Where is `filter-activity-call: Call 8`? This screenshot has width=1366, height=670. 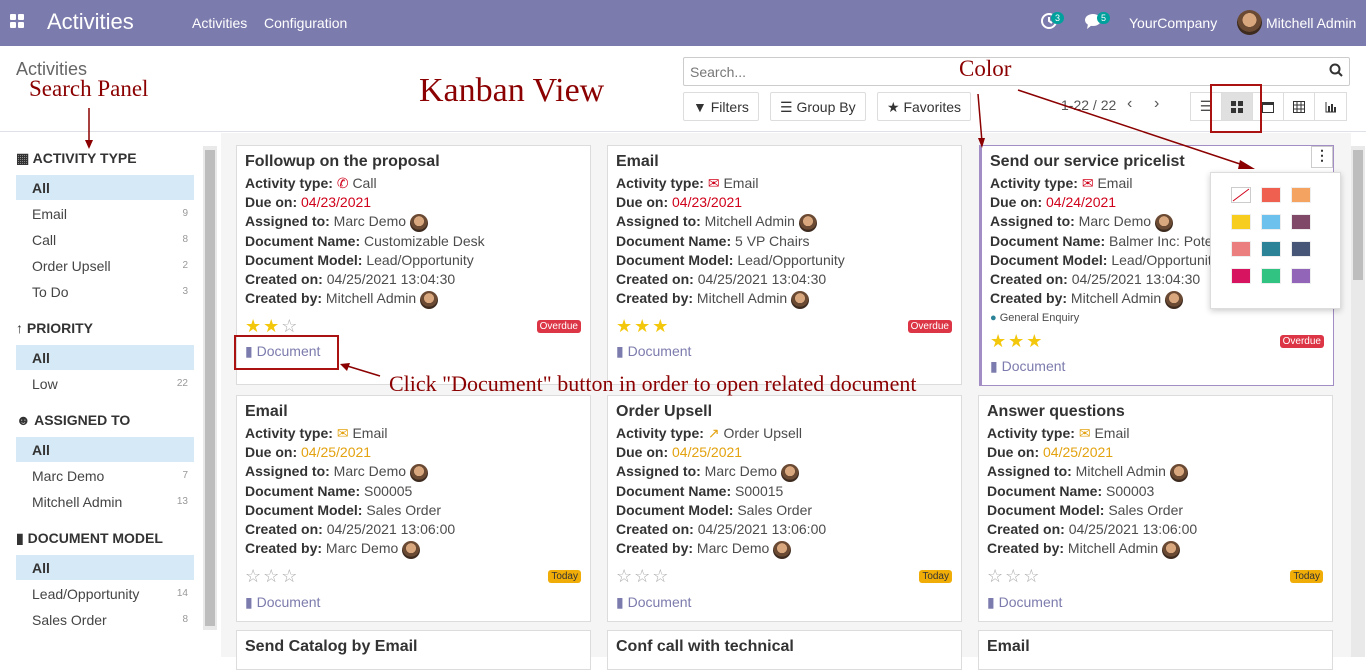
filter-activity-call: Call 8 is located at coordinates (105, 239).